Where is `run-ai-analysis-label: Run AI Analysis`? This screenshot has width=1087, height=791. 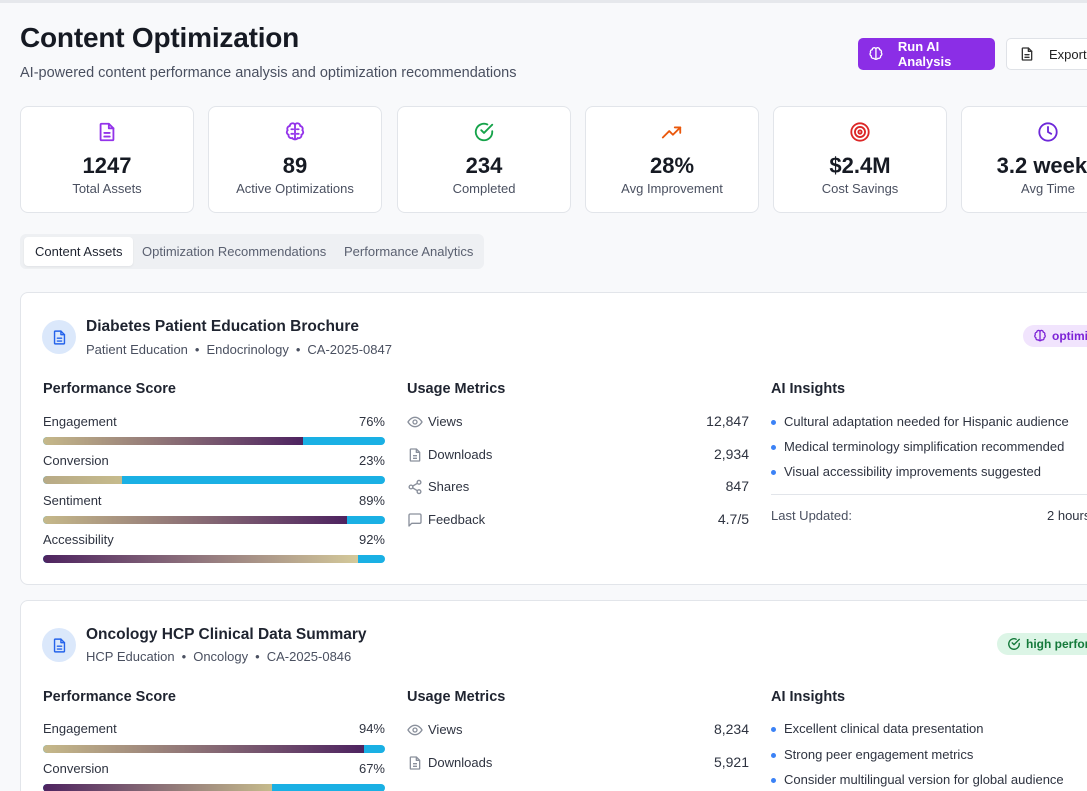
run-ai-analysis-label: Run AI Analysis is located at coordinates (924, 54).